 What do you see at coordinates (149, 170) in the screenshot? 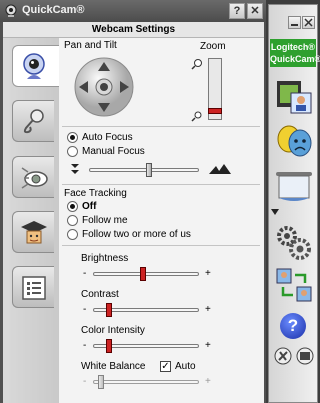
I see `focus-slider-thumb` at bounding box center [149, 170].